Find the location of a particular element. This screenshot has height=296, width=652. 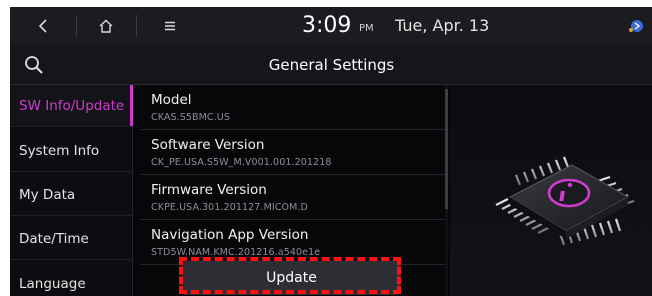

list-item: Model CKAS.S5BMC.US is located at coordinates (293, 107).